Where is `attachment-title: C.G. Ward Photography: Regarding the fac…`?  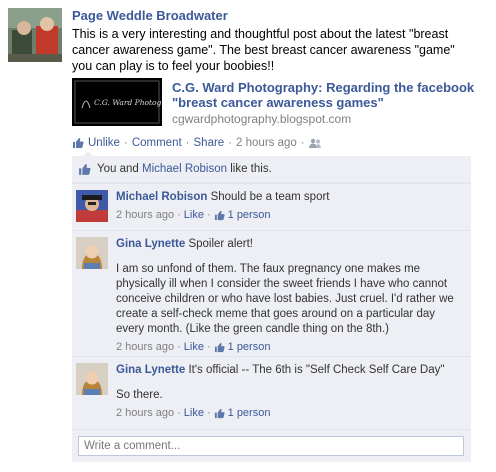
attachment-title: C.G. Ward Photography: Regarding the fac… is located at coordinates (327, 95).